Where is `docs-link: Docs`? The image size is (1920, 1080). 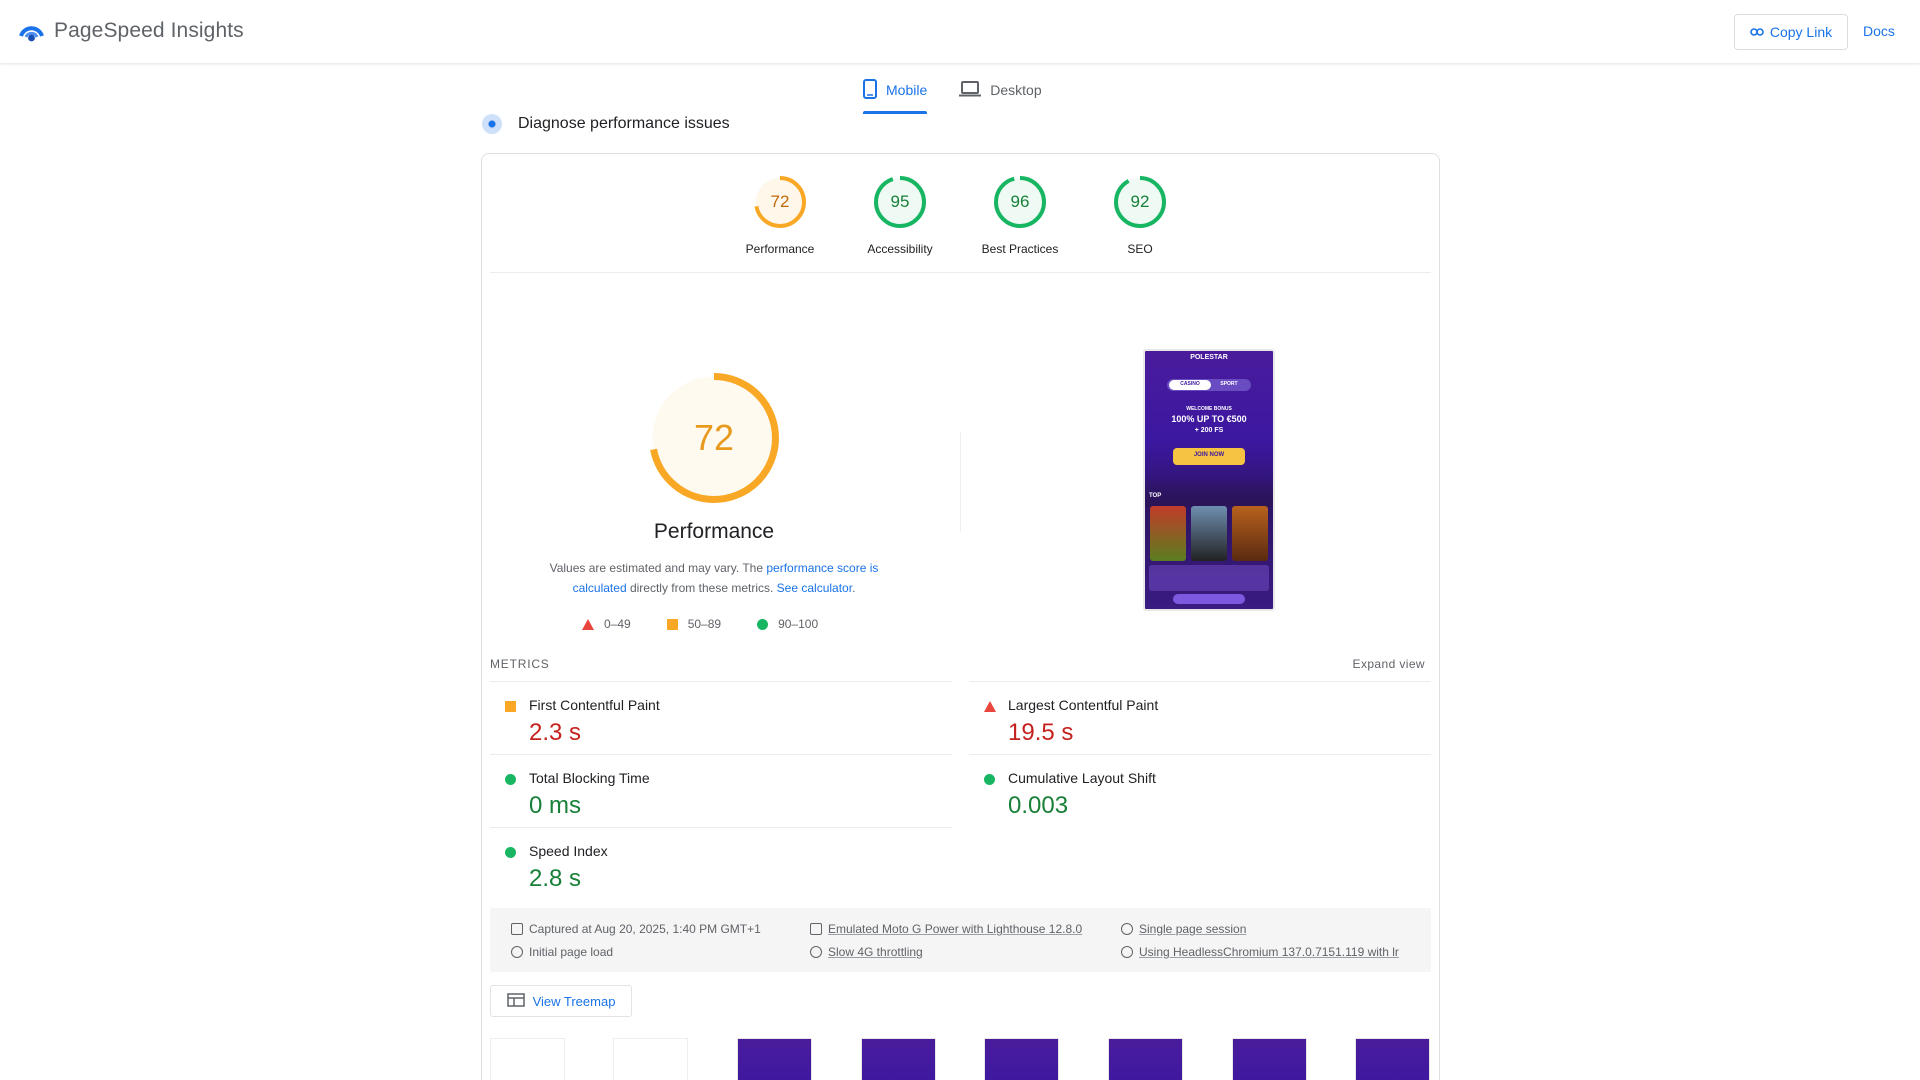
docs-link: Docs is located at coordinates (1879, 31).